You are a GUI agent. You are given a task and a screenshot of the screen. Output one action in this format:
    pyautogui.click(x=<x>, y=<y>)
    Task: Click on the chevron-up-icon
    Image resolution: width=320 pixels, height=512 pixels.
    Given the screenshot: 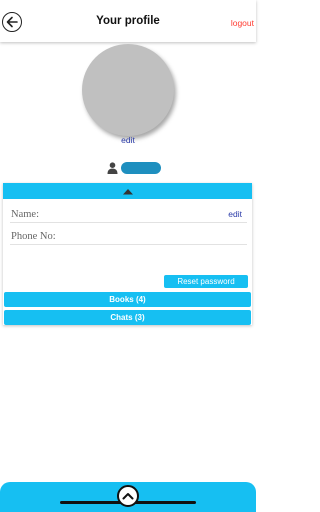 What is the action you would take?
    pyautogui.click(x=128, y=496)
    